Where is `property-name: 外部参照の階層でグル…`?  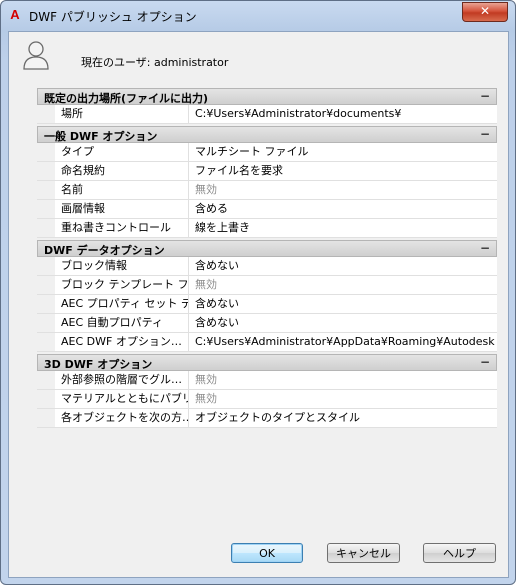 property-name: 外部参照の階層でグル… is located at coordinates (122, 380).